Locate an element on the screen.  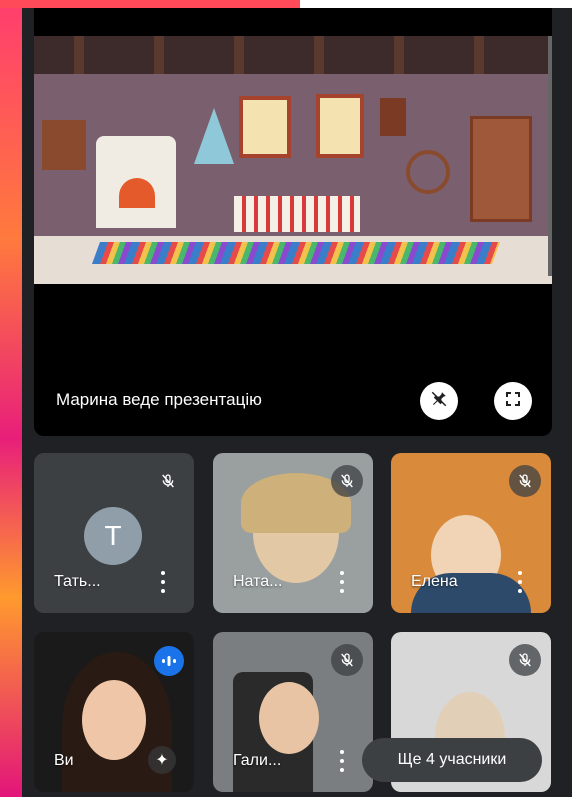
unpin-button is located at coordinates (439, 401).